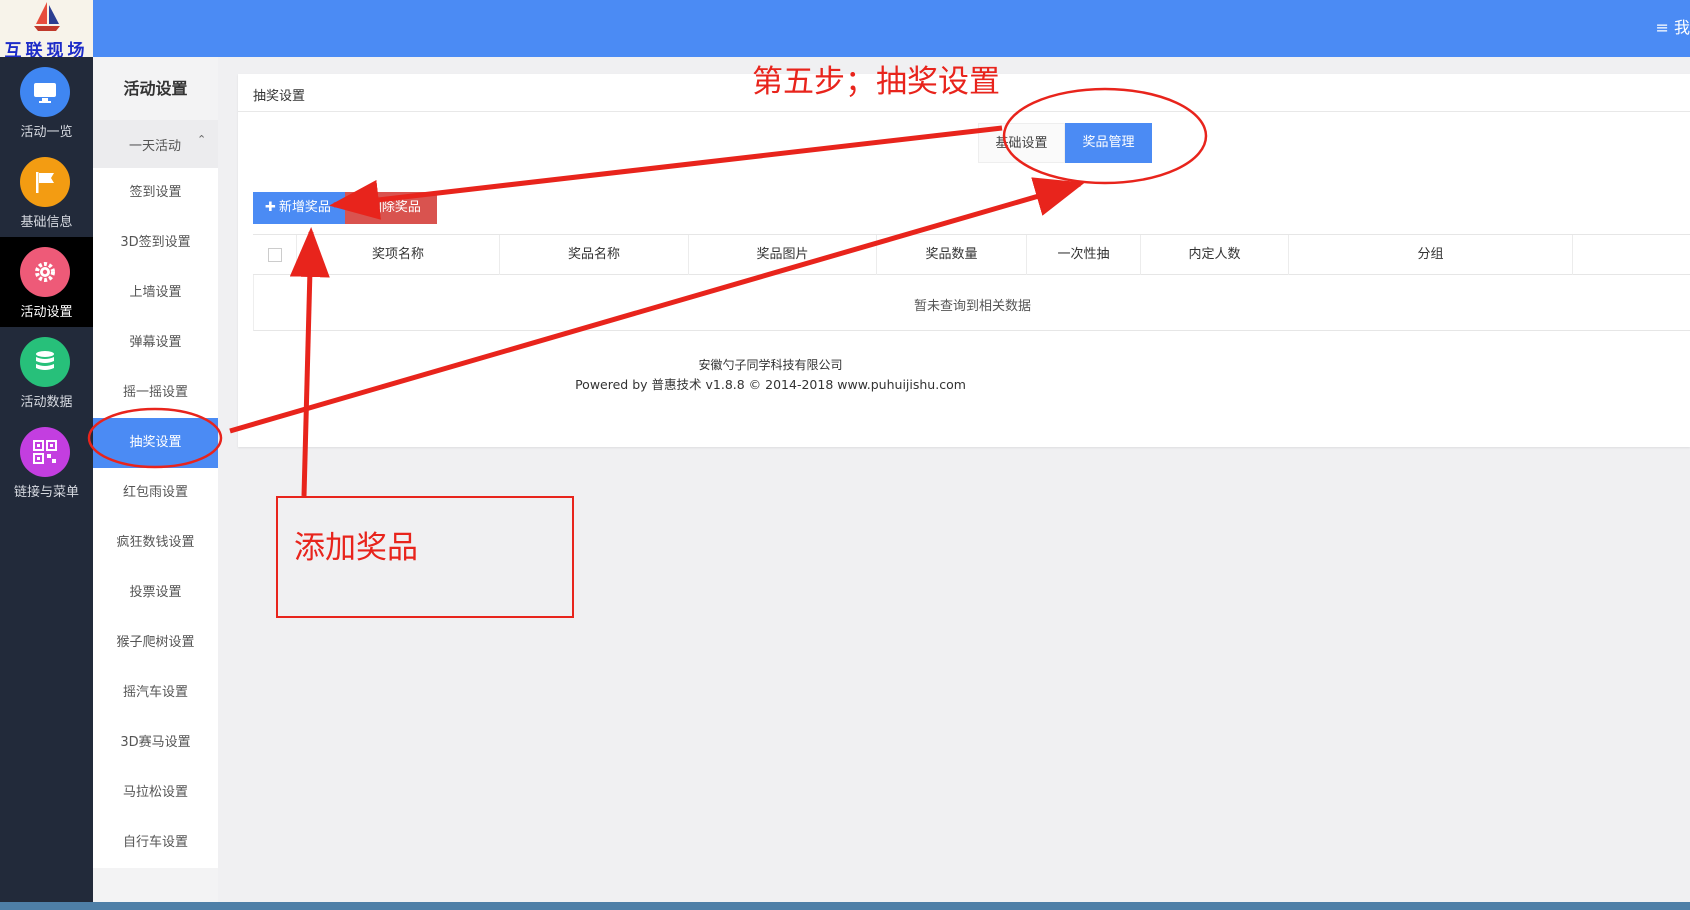  Describe the element at coordinates (47, 16) in the screenshot. I see `sail-logo-icon` at that location.